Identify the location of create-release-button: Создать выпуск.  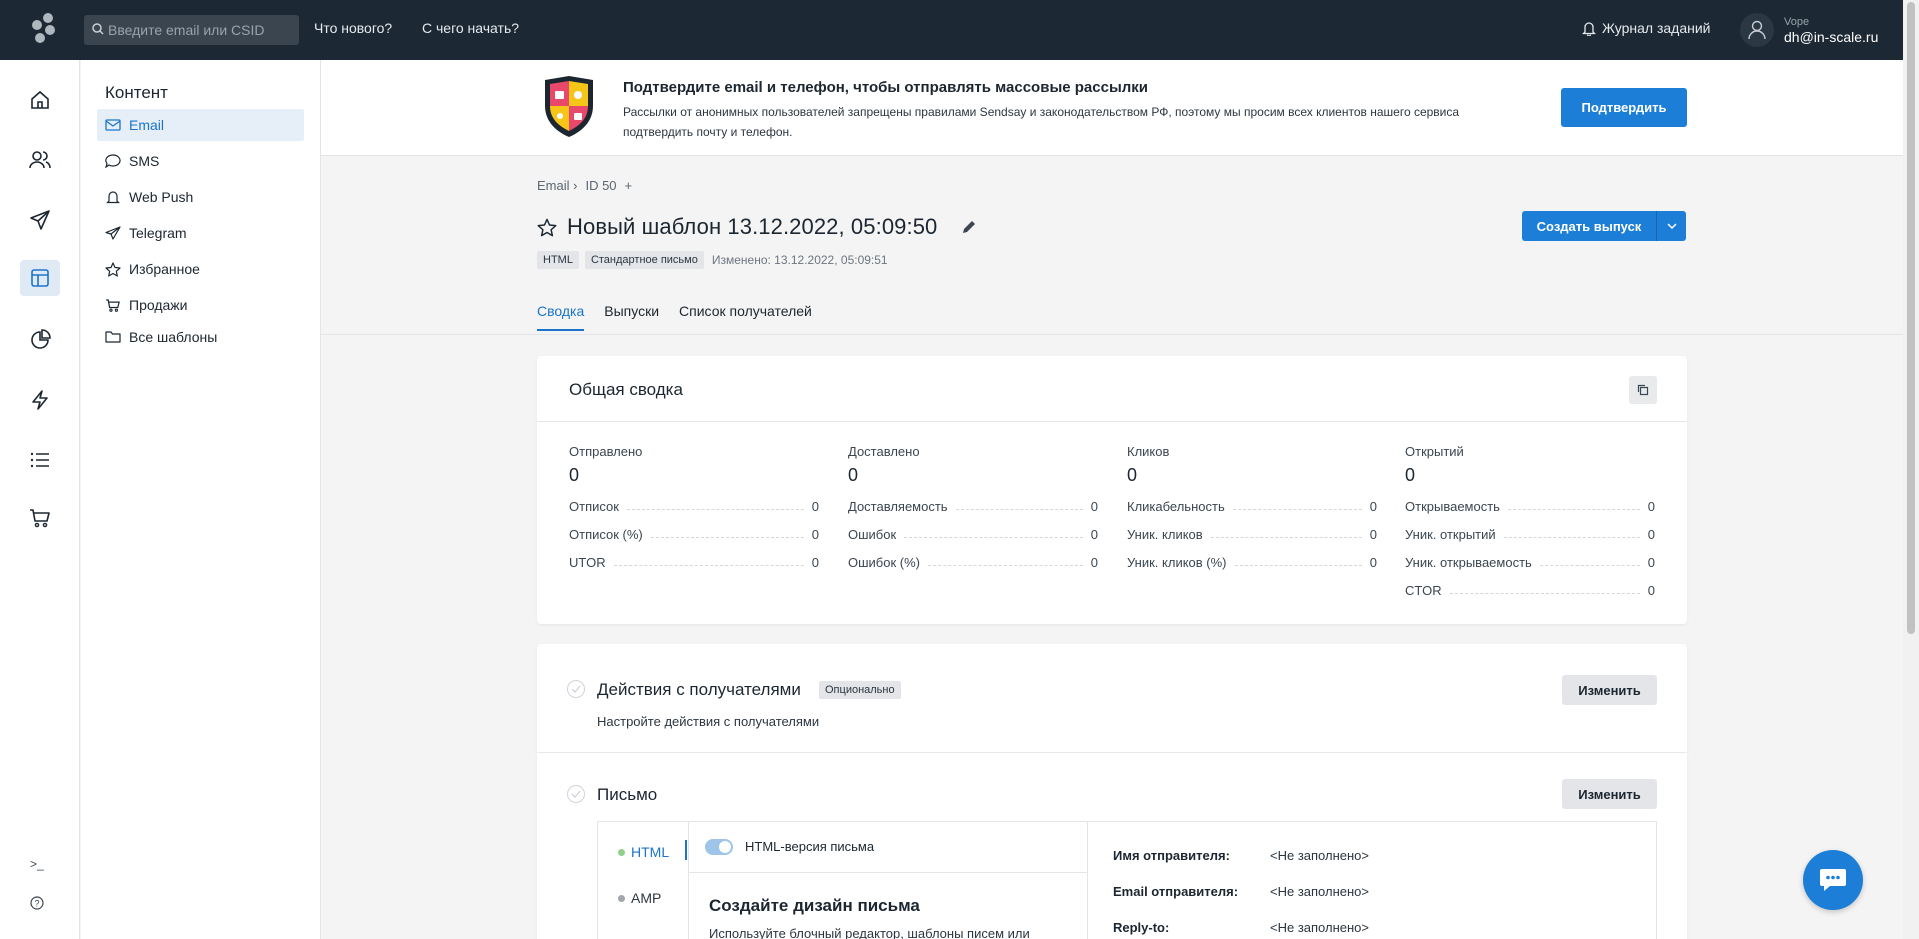
(1589, 226).